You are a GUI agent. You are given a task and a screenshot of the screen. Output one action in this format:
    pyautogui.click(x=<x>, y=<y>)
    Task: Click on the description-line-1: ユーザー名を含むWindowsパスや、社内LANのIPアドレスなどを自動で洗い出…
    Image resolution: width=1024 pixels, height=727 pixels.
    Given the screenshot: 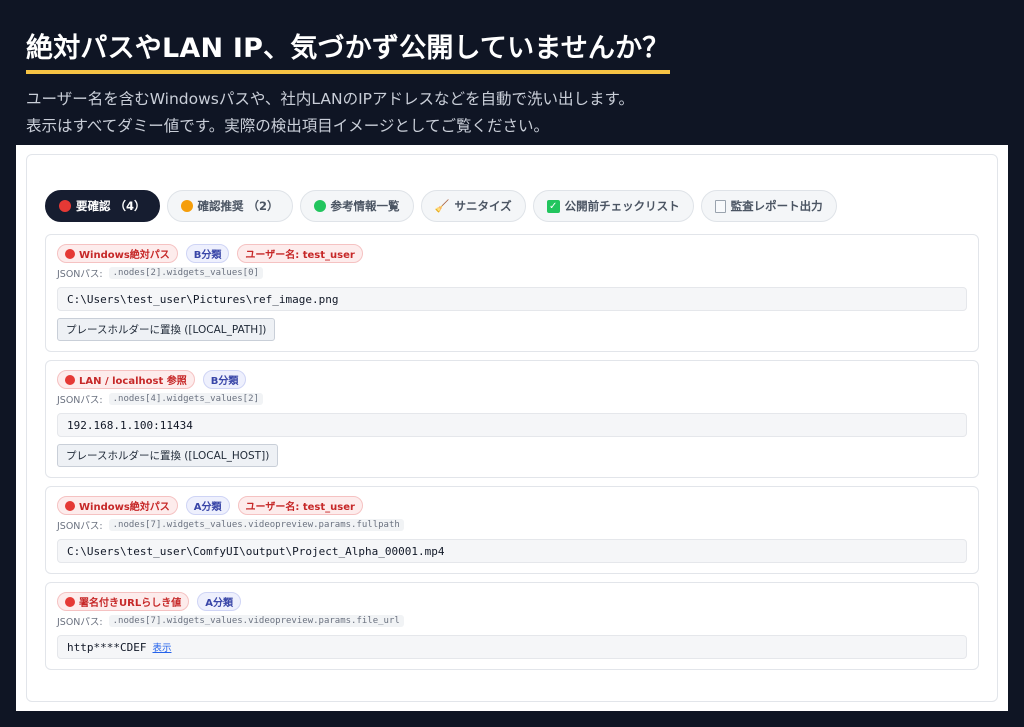 What is the action you would take?
    pyautogui.click(x=330, y=99)
    